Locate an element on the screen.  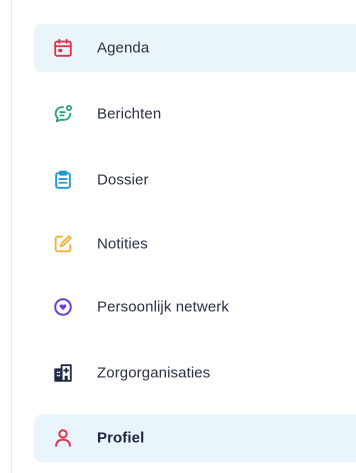
sidebar-item-agenda: Agenda is located at coordinates (195, 48).